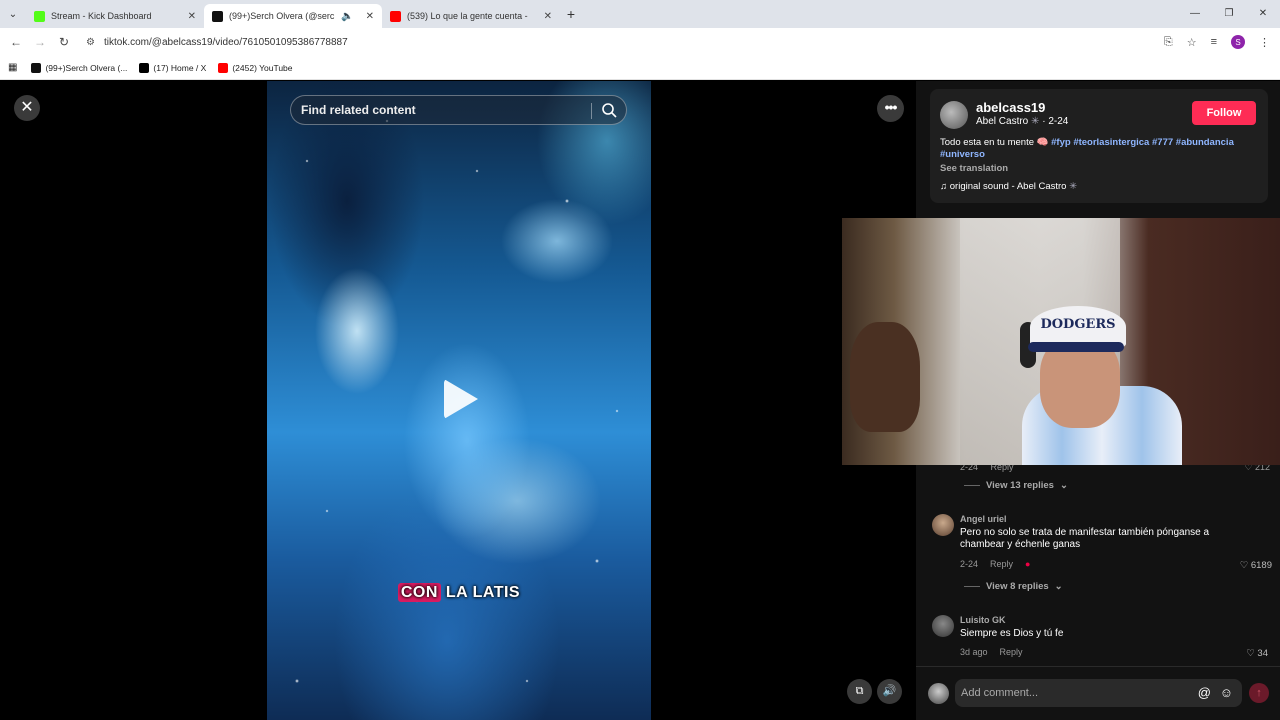 This screenshot has height=720, width=1280. What do you see at coordinates (1037, 121) in the screenshot?
I see `sparkle-icon: ✳` at bounding box center [1037, 121].